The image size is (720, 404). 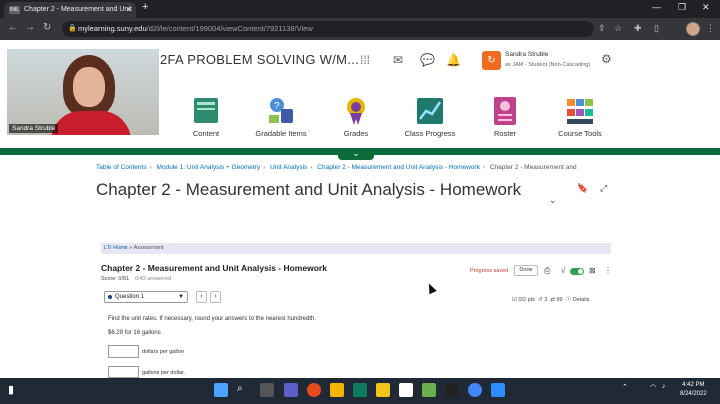 I want to click on user-name: Sandra Struble, so click(x=526, y=54).